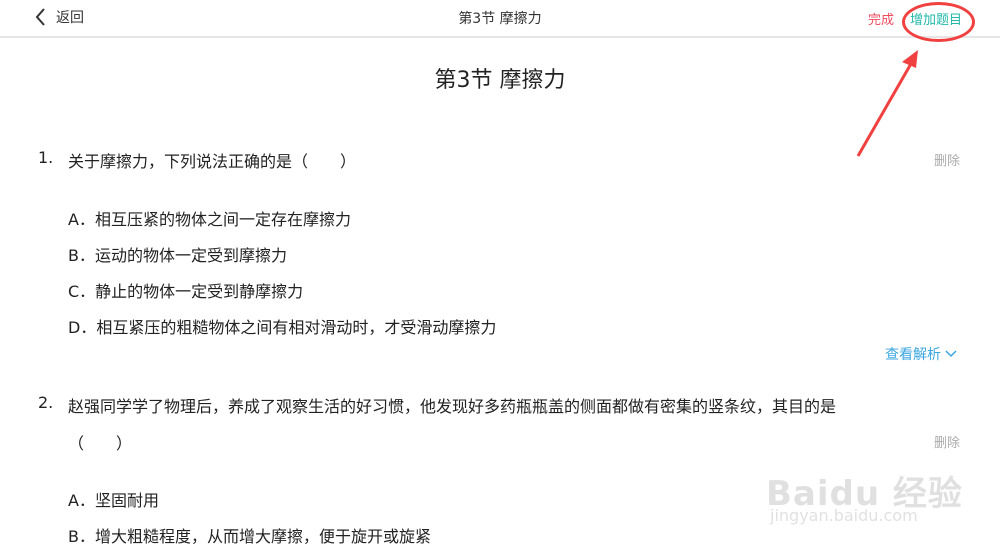 This screenshot has width=1000, height=550. What do you see at coordinates (500, 80) in the screenshot?
I see `page-title: 第3节 摩擦力` at bounding box center [500, 80].